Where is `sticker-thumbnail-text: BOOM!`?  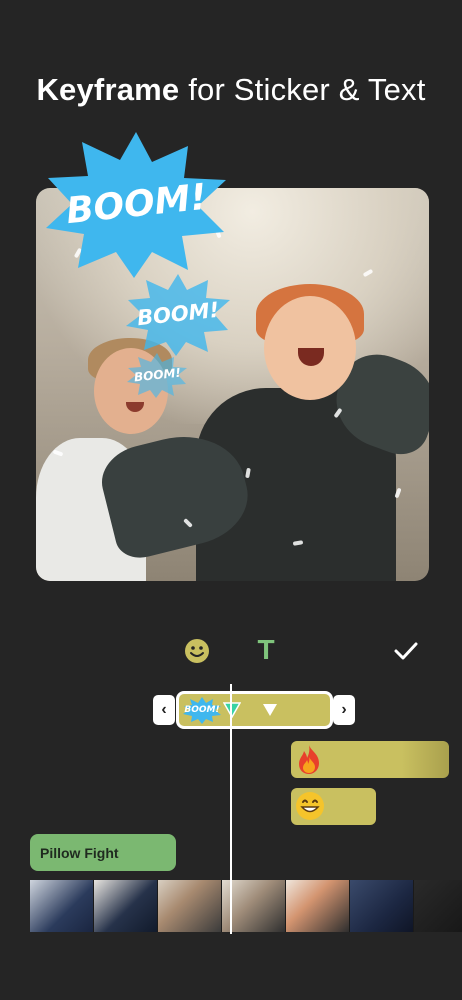
sticker-thumbnail-text: BOOM! is located at coordinates (202, 710).